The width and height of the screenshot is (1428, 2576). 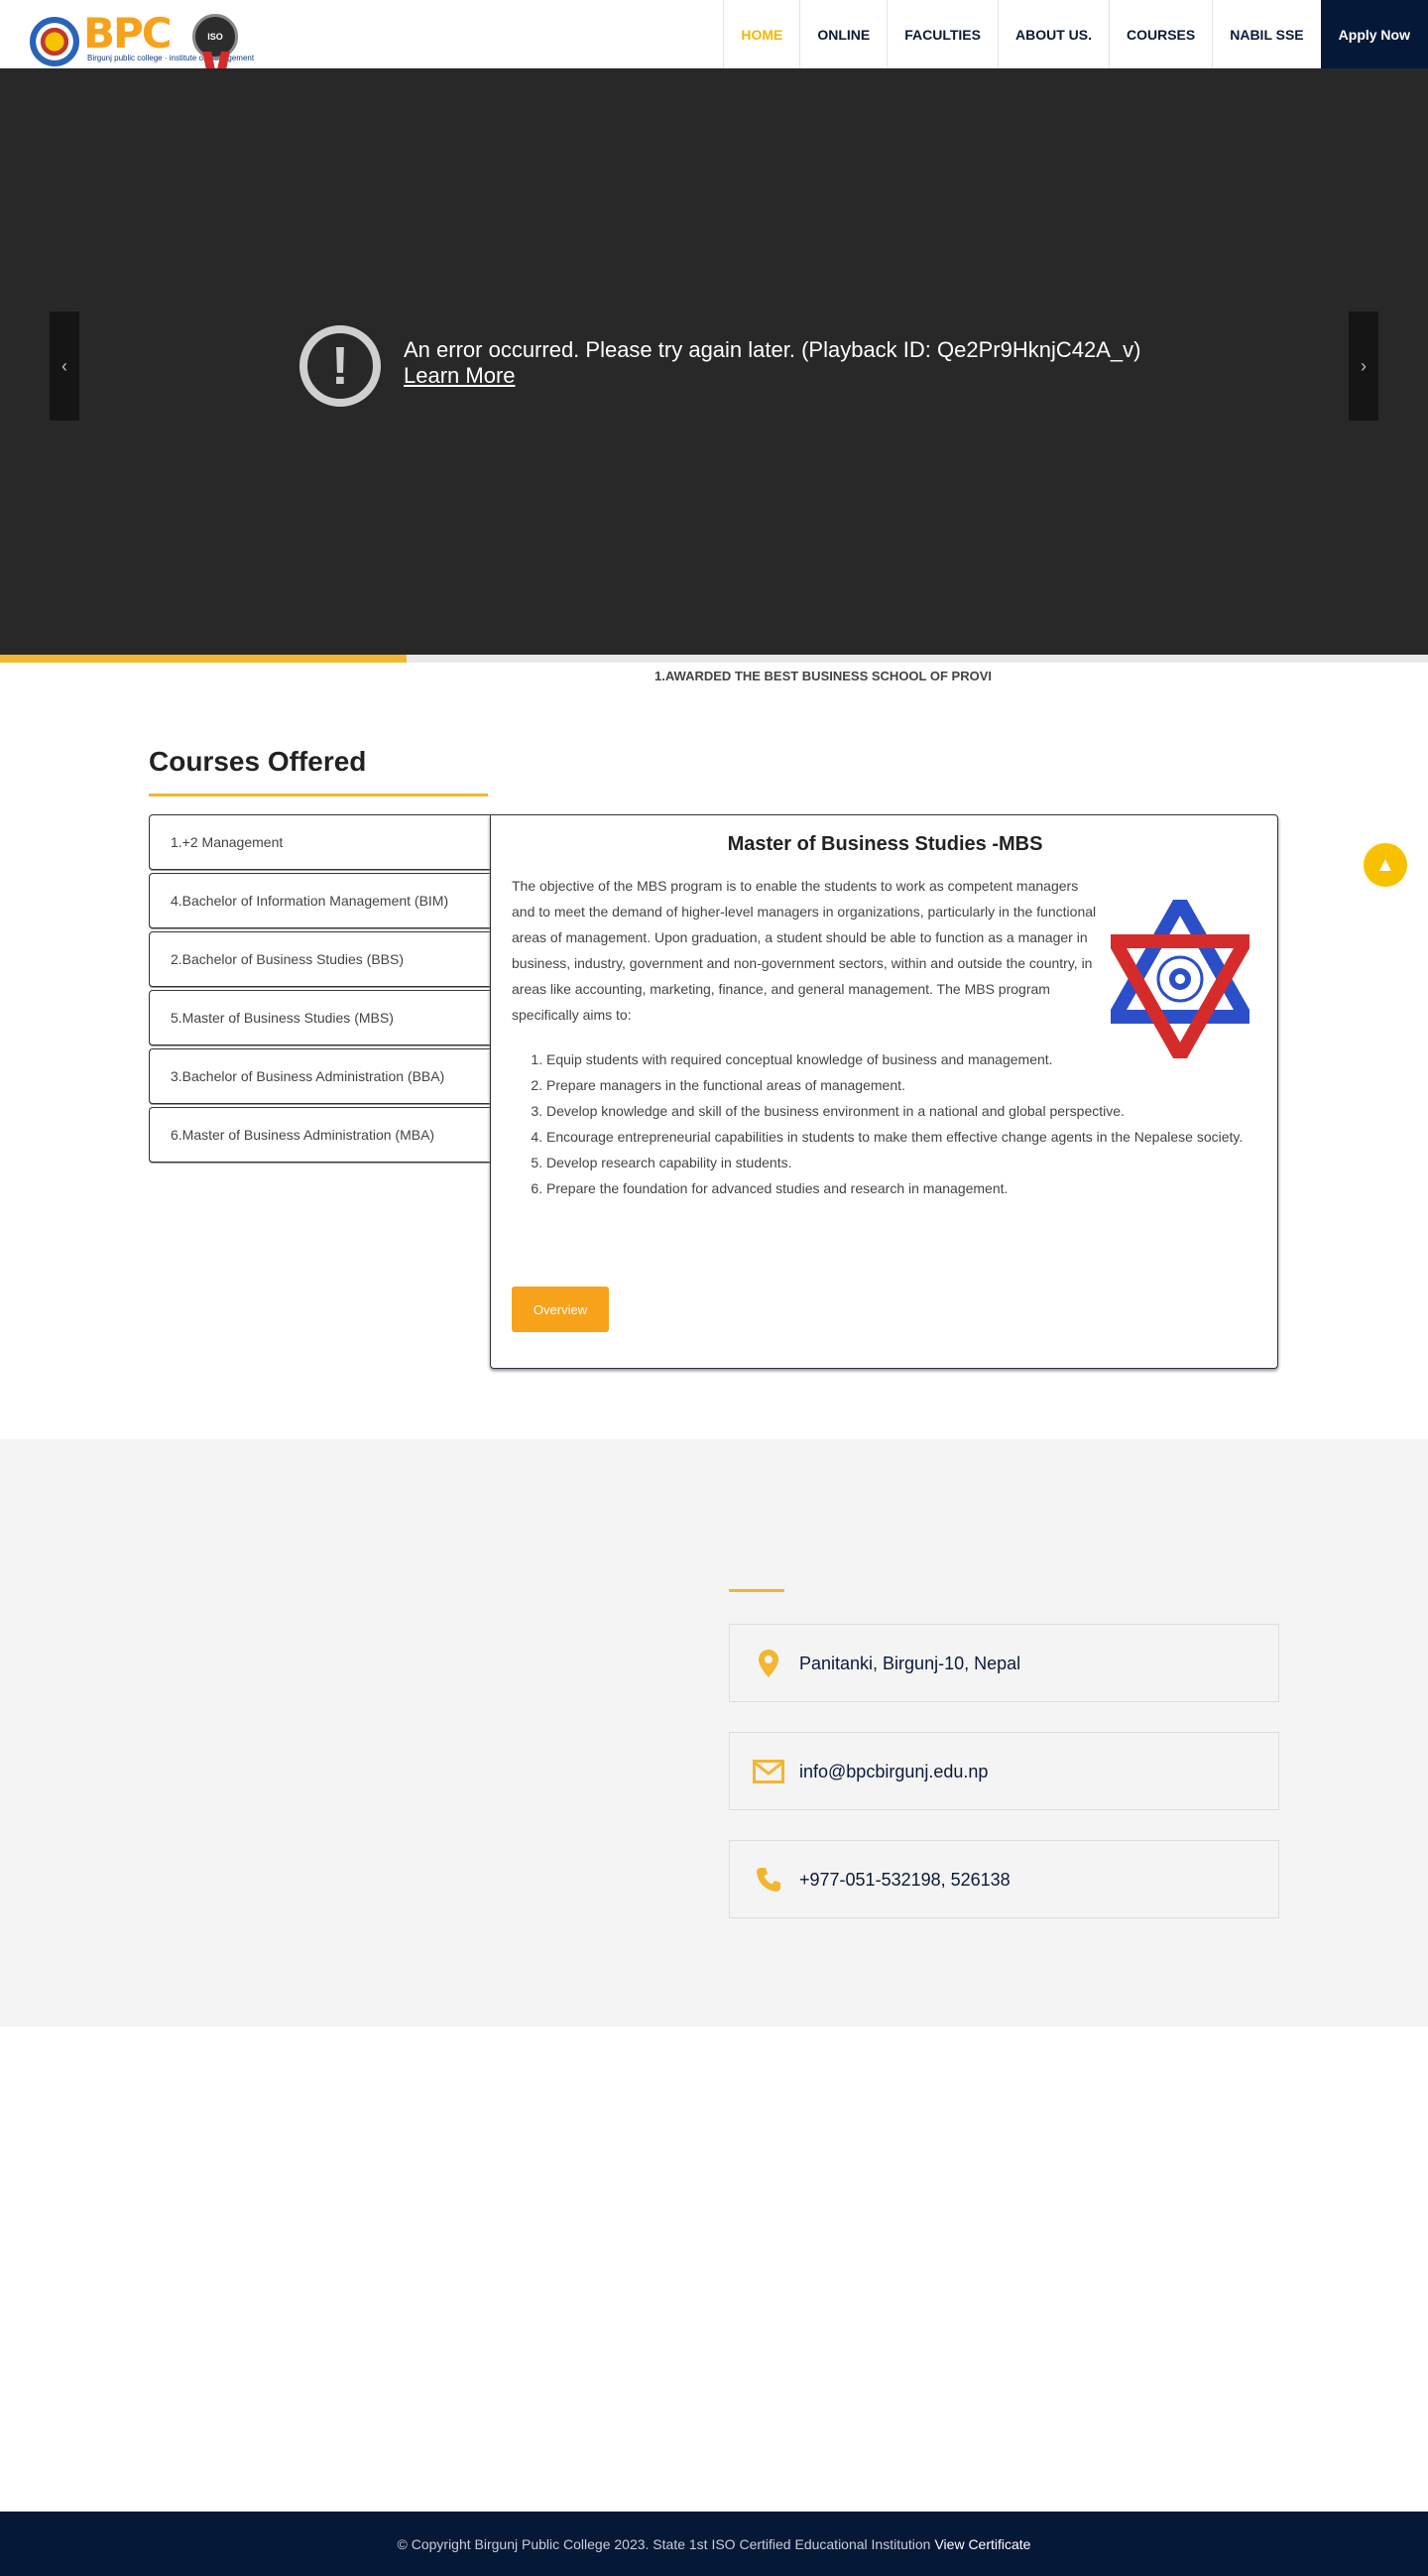 I want to click on email-text: info@bpcbirgunj.edu.np, so click(x=893, y=1772).